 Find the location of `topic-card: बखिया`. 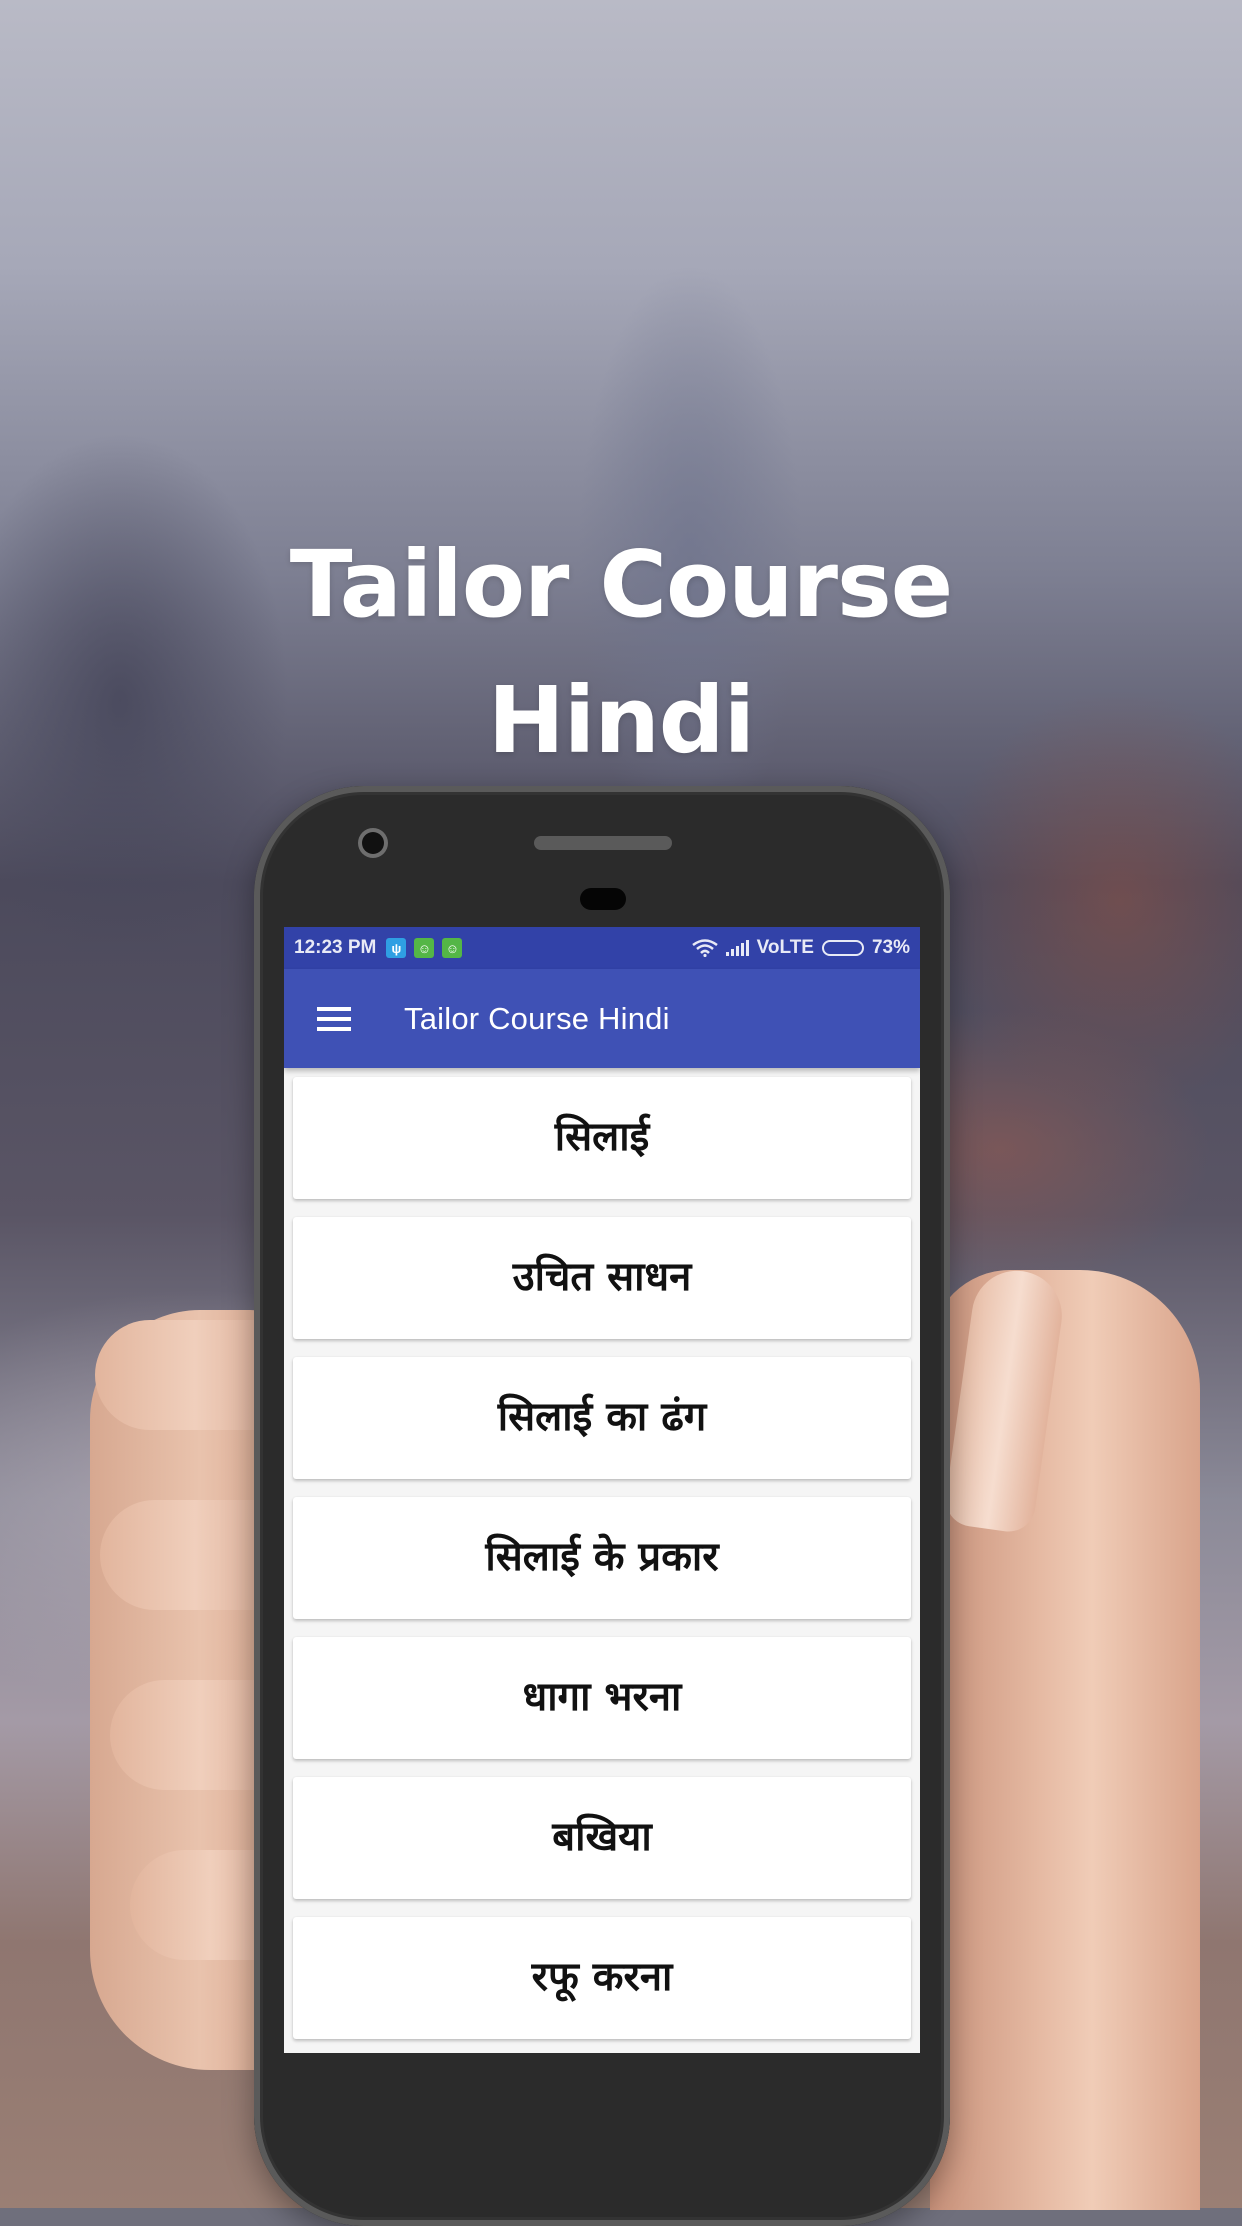

topic-card: बखिया is located at coordinates (602, 1838).